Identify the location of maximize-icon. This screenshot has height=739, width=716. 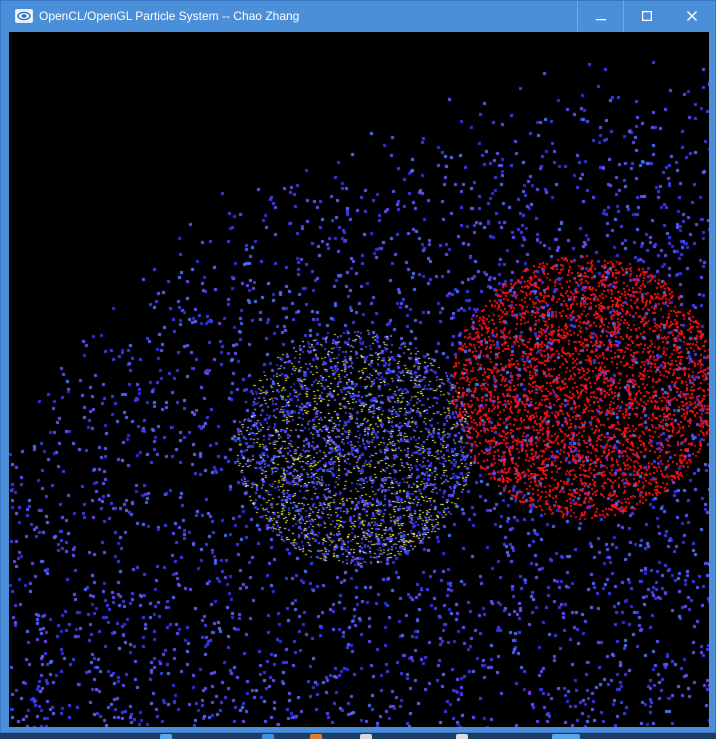
(646, 16).